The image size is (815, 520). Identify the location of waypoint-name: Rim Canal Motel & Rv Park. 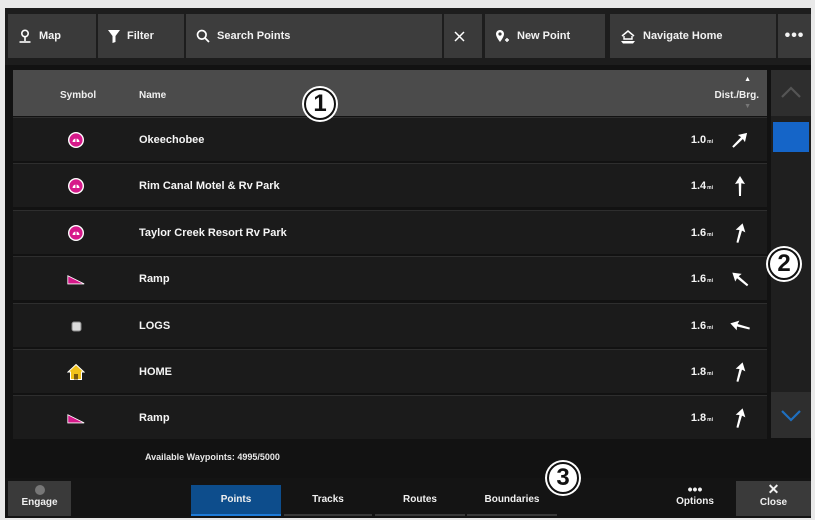
(209, 186).